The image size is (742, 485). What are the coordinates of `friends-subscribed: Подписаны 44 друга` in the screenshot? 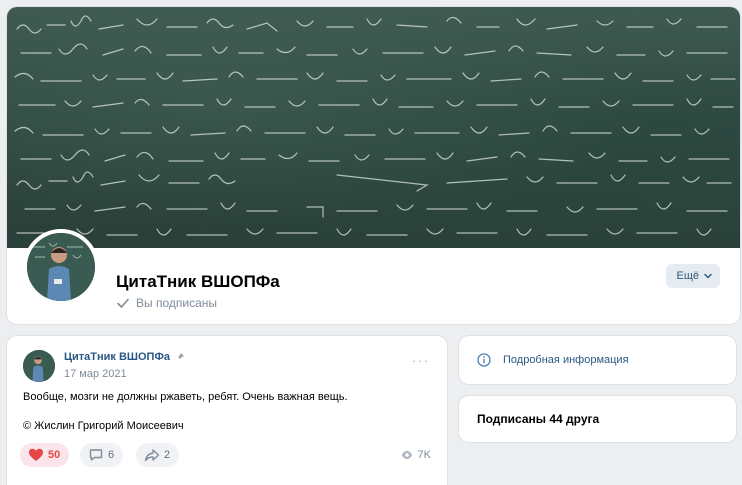 It's located at (597, 419).